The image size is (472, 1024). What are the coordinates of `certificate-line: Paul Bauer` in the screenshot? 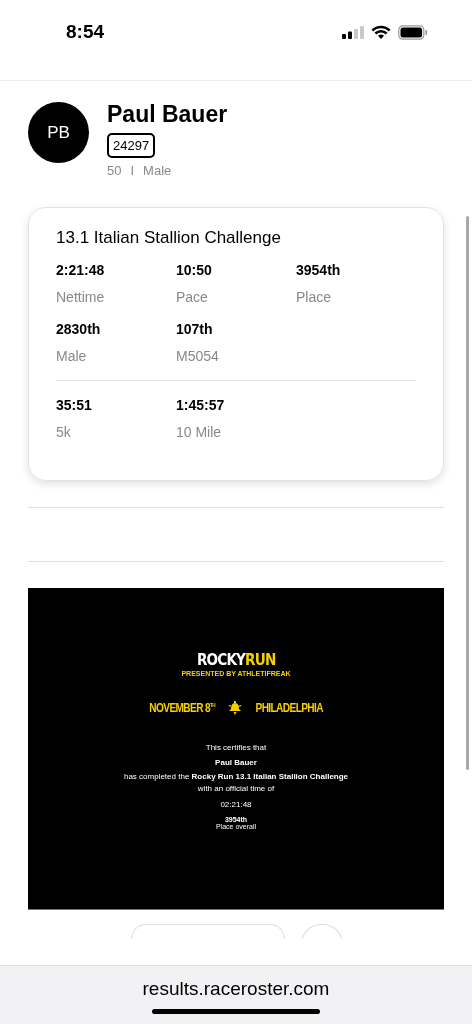 It's located at (236, 763).